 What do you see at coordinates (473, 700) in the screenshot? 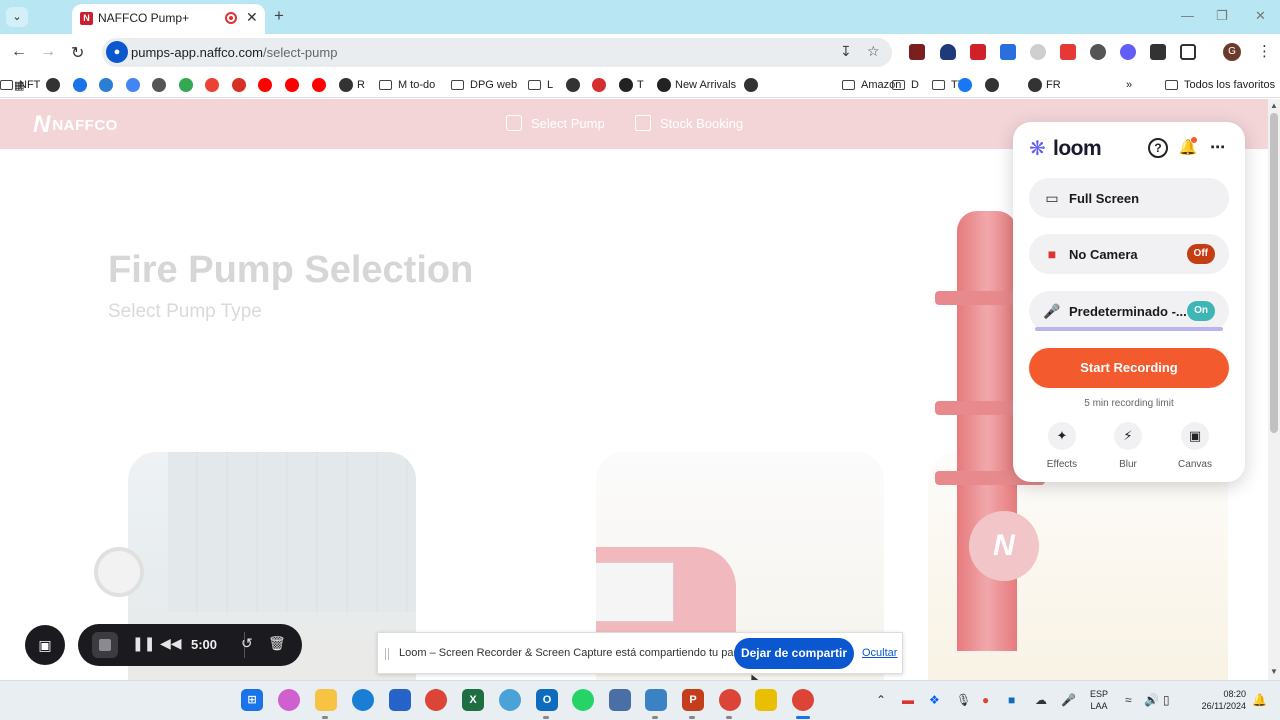
I see `excel-icon: X` at bounding box center [473, 700].